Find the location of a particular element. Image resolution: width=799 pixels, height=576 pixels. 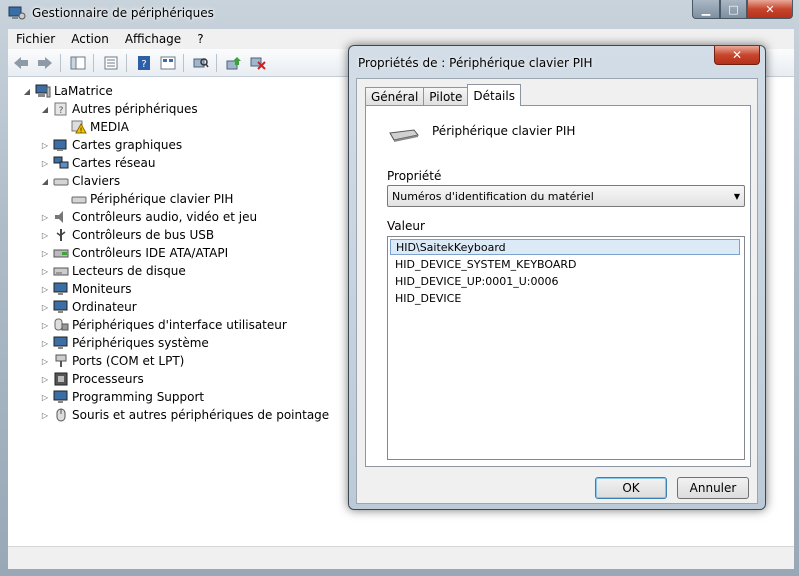

tree-node-claviers: ◢ Claviers is located at coordinates (80, 181).